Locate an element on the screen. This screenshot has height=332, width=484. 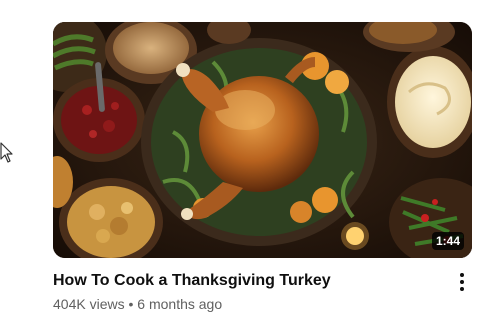
video-title: How To Cook a Thanksgiving Turkey is located at coordinates (247, 281).